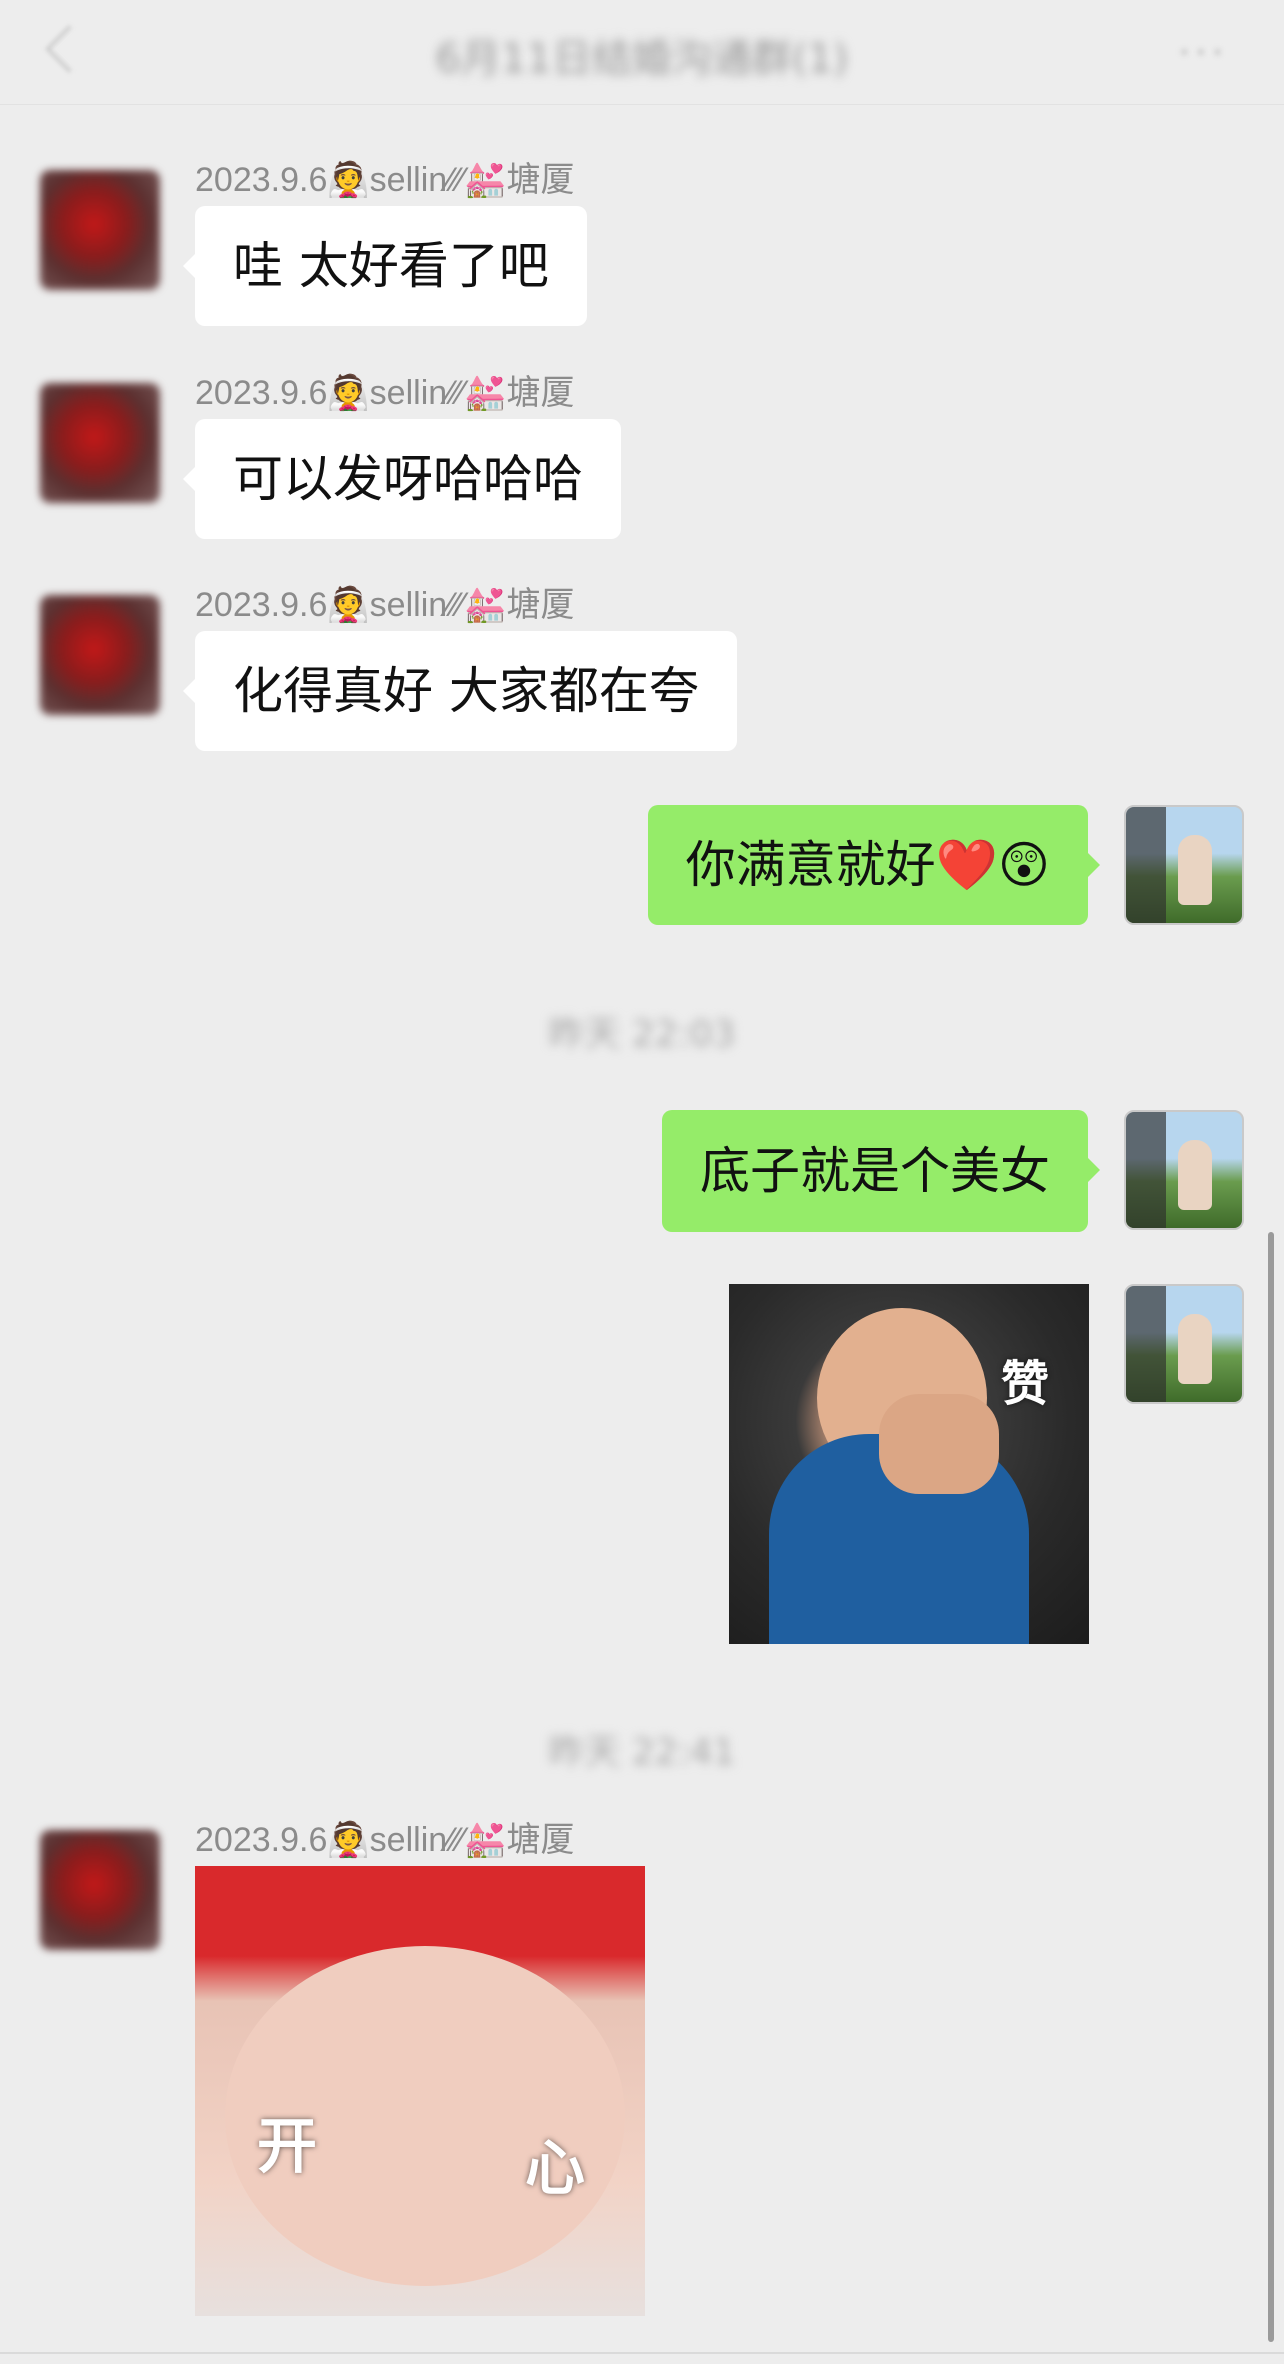 The height and width of the screenshot is (2364, 1284). I want to click on scrollbar, so click(1271, 1787).